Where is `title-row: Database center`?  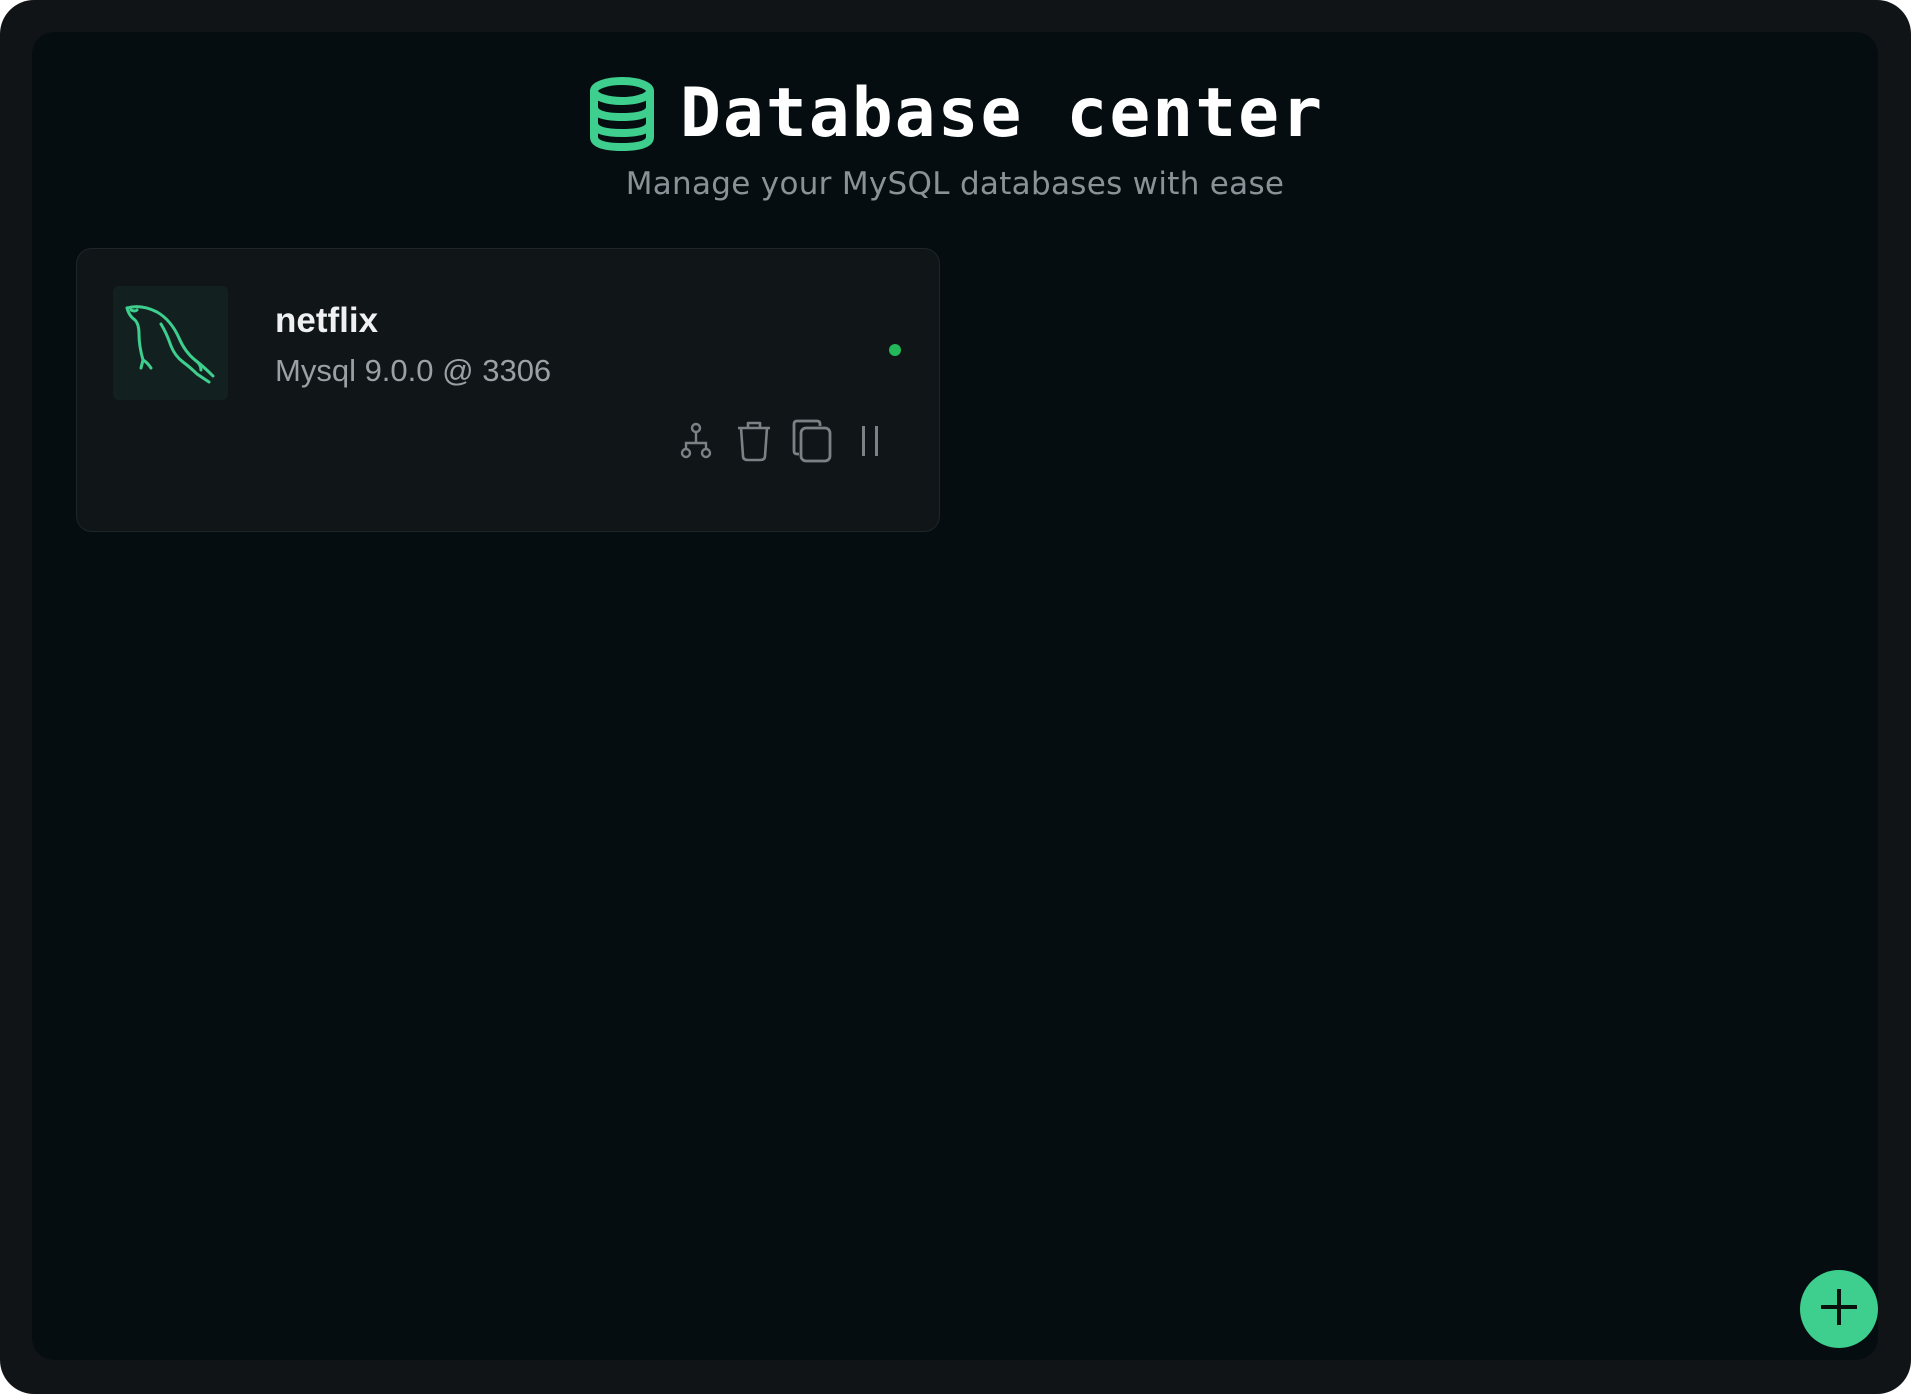
title-row: Database center is located at coordinates (955, 114).